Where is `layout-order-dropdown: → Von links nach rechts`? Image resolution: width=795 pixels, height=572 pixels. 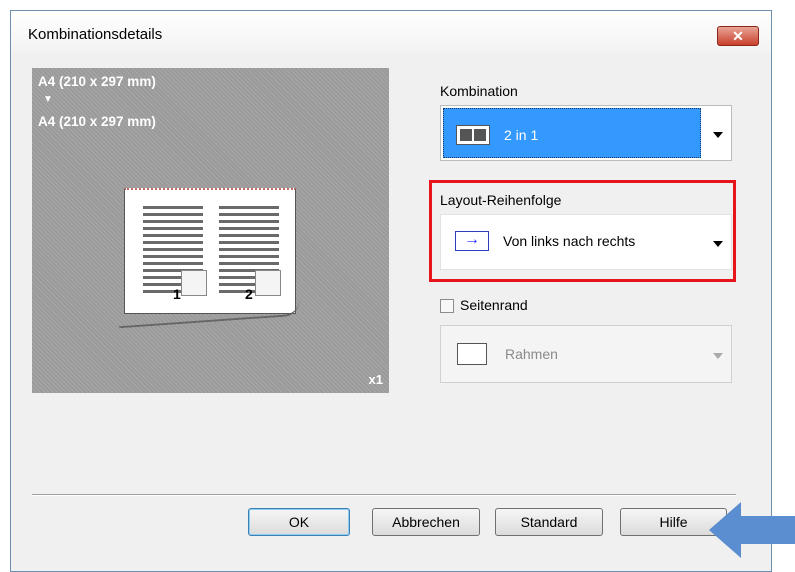 layout-order-dropdown: → Von links nach rechts is located at coordinates (586, 242).